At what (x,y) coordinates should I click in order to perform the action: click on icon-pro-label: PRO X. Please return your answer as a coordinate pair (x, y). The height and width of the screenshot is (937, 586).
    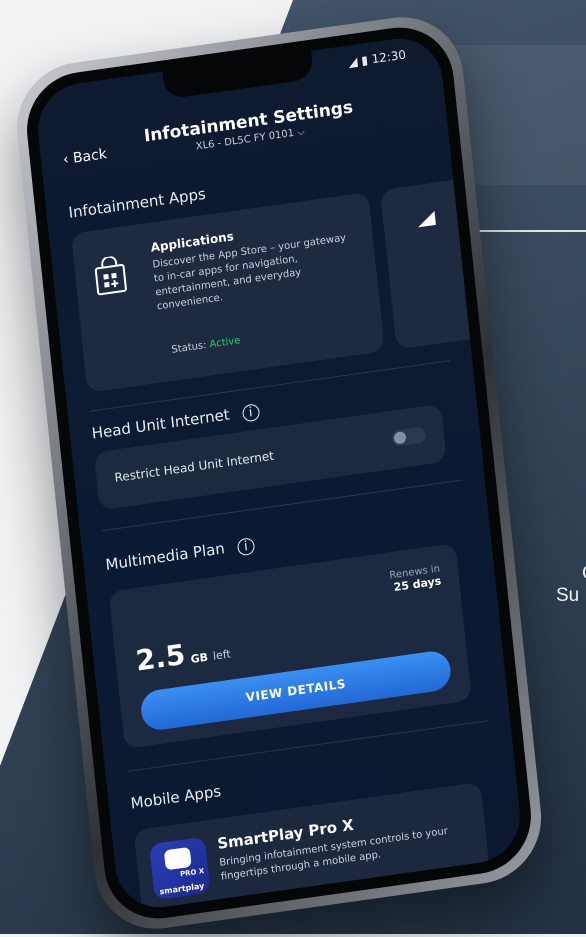
    Looking at the image, I should click on (192, 873).